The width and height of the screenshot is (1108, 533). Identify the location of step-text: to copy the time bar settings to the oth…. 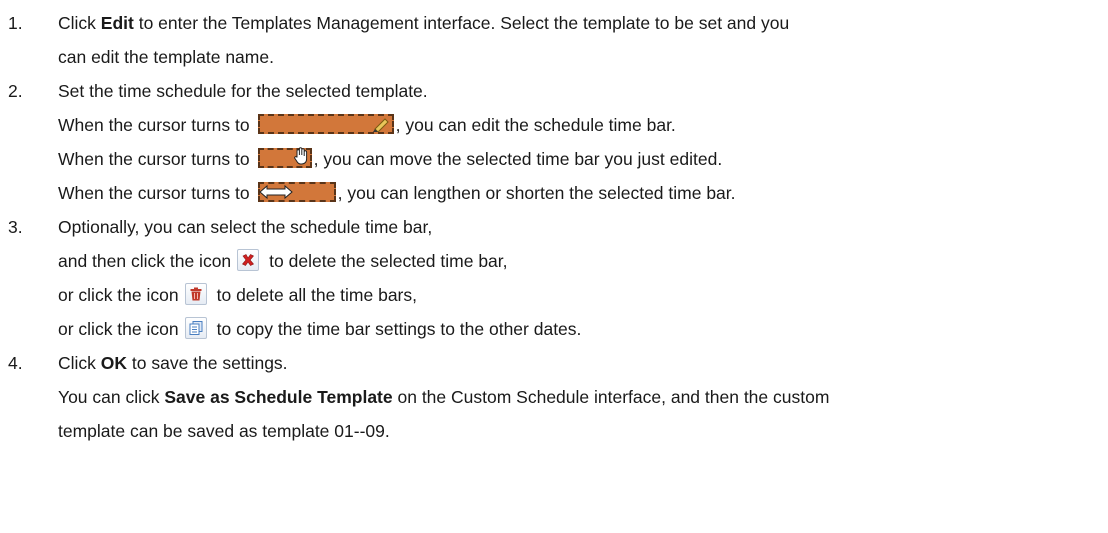
(399, 329).